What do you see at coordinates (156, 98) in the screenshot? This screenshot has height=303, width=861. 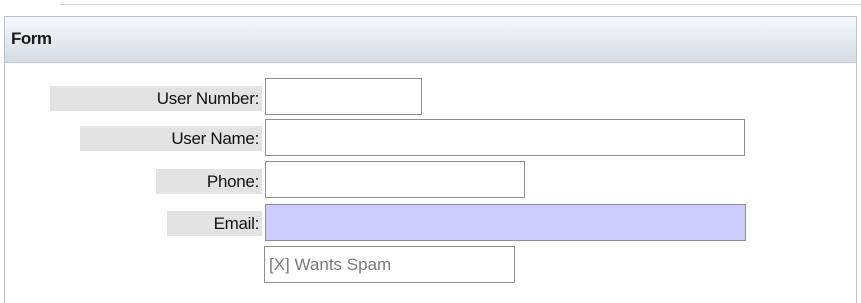 I see `user-number-label: User Number:` at bounding box center [156, 98].